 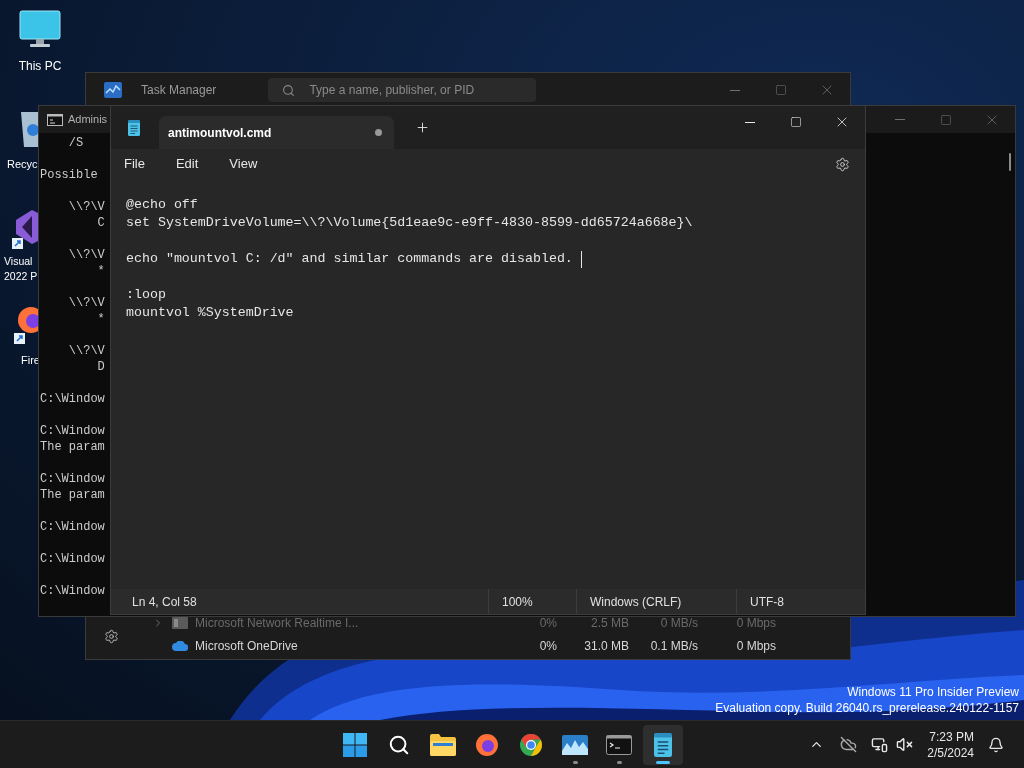 What do you see at coordinates (673, 646) in the screenshot?
I see `table-cell-text: 0.1 MB/s` at bounding box center [673, 646].